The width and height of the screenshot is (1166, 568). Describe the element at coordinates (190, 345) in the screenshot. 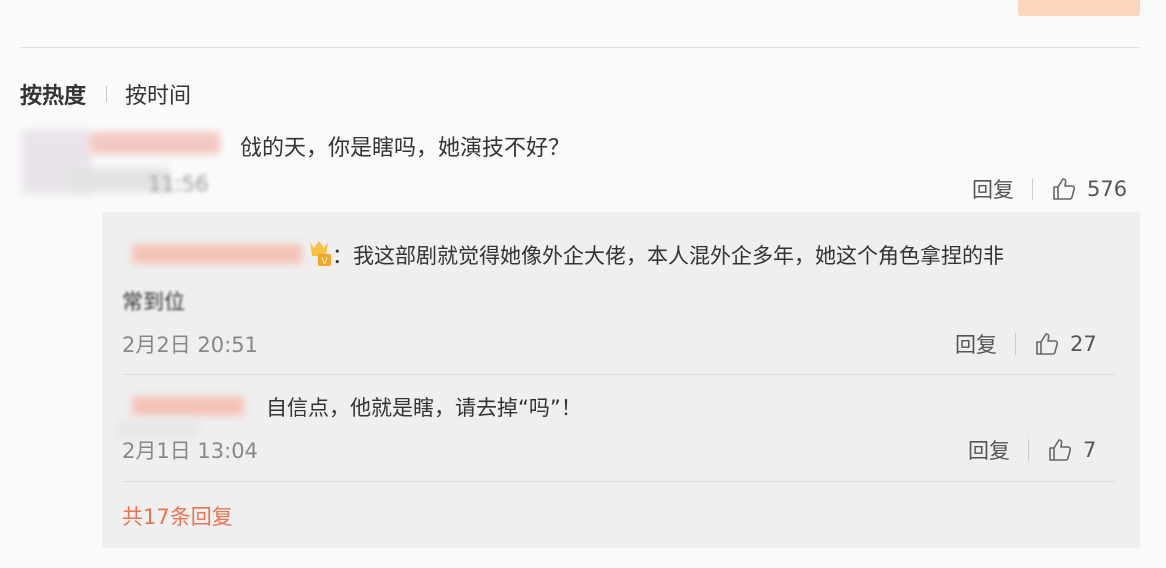

I see `reply-timestamp: 2月2日 20:51` at that location.